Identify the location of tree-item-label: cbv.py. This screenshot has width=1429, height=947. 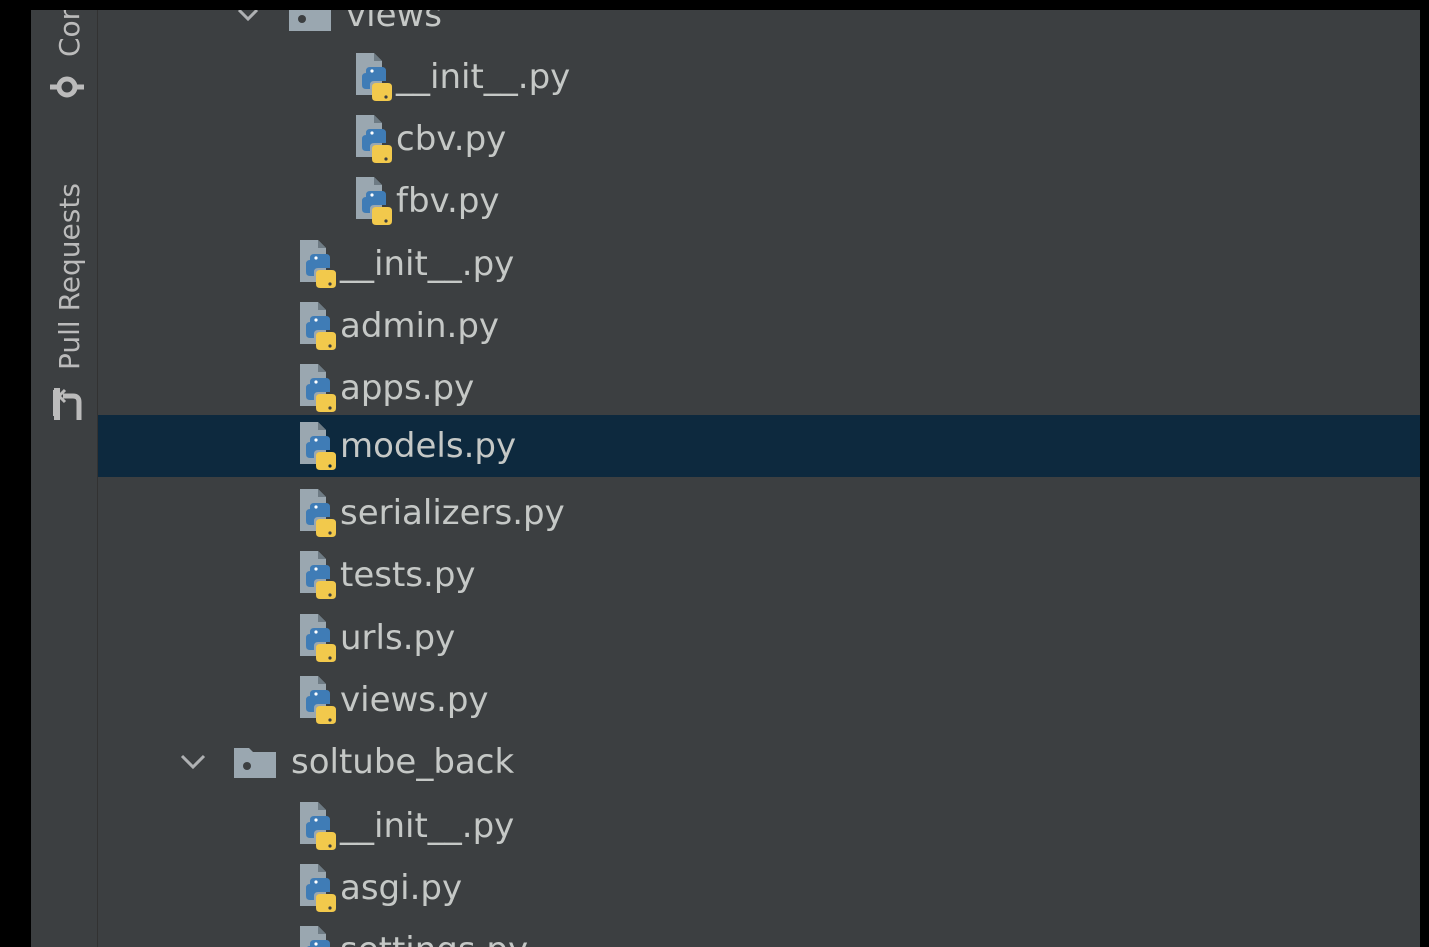
(451, 139).